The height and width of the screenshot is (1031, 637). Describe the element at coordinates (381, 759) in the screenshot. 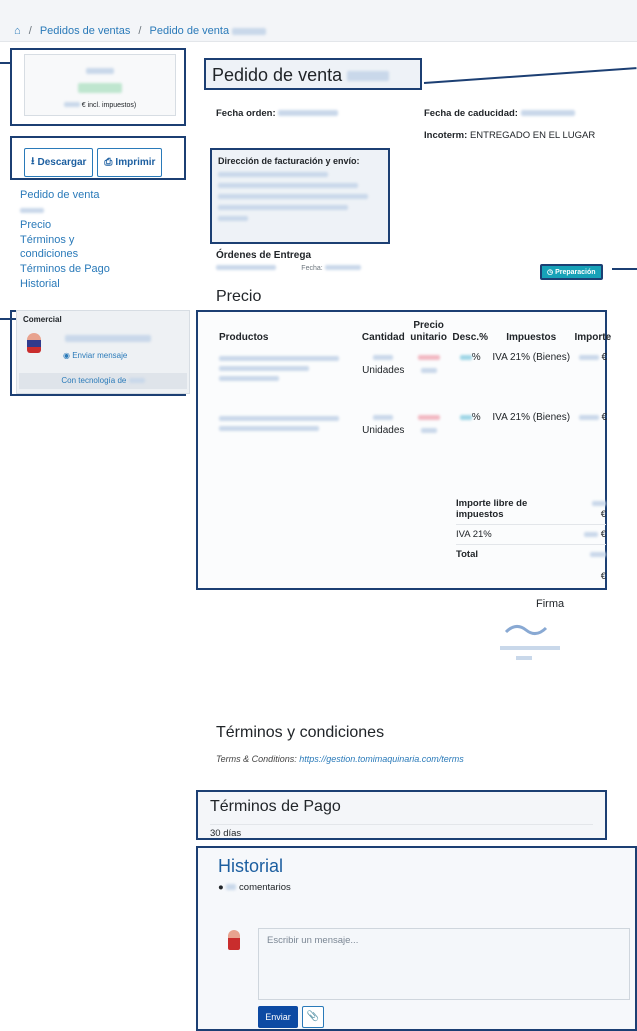

I see `terms-url-link: https://gestion.tomimaquinaria.com/terms` at that location.